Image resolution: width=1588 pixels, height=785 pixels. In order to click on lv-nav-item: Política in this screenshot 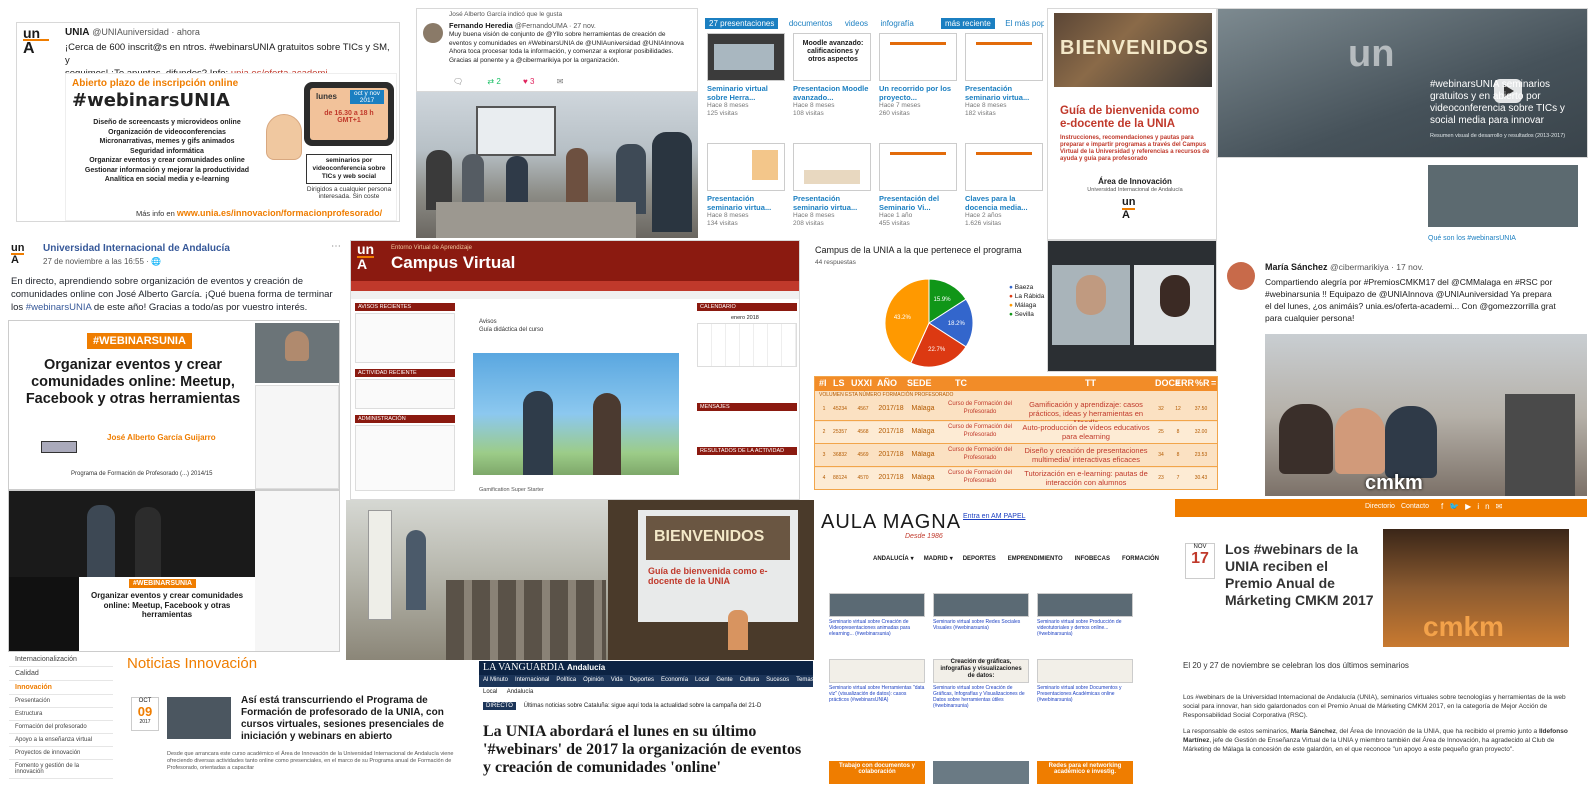, I will do `click(566, 680)`.